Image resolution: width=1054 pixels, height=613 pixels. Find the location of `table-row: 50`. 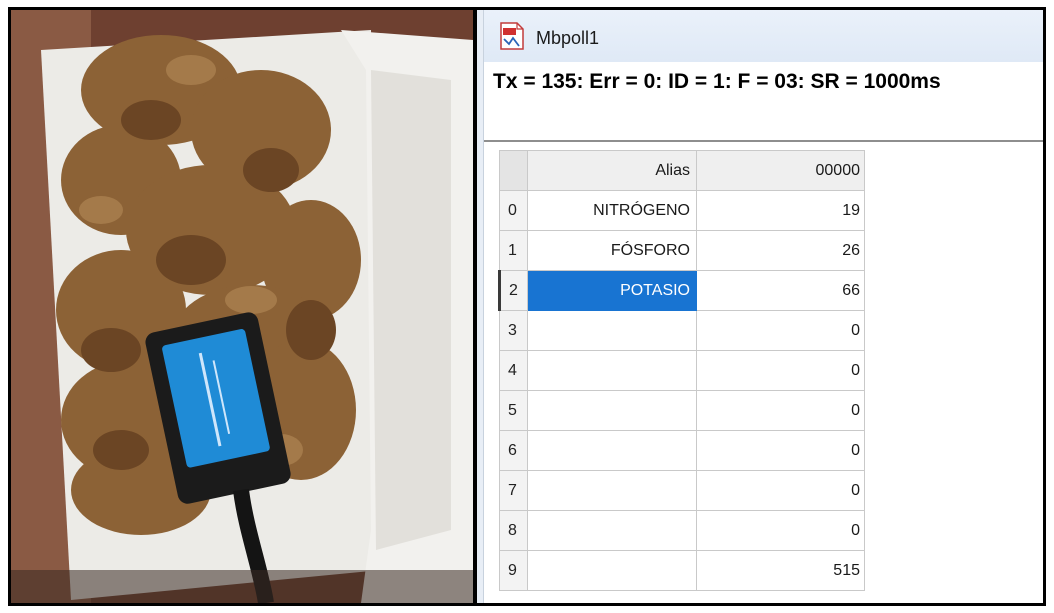

table-row: 50 is located at coordinates (682, 410).